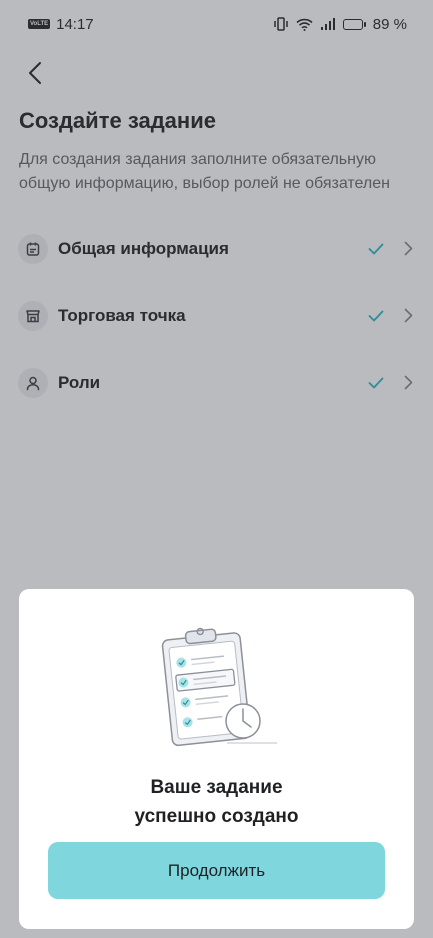 Image resolution: width=433 pixels, height=938 pixels. I want to click on battery-percent: 89 %, so click(389, 24).